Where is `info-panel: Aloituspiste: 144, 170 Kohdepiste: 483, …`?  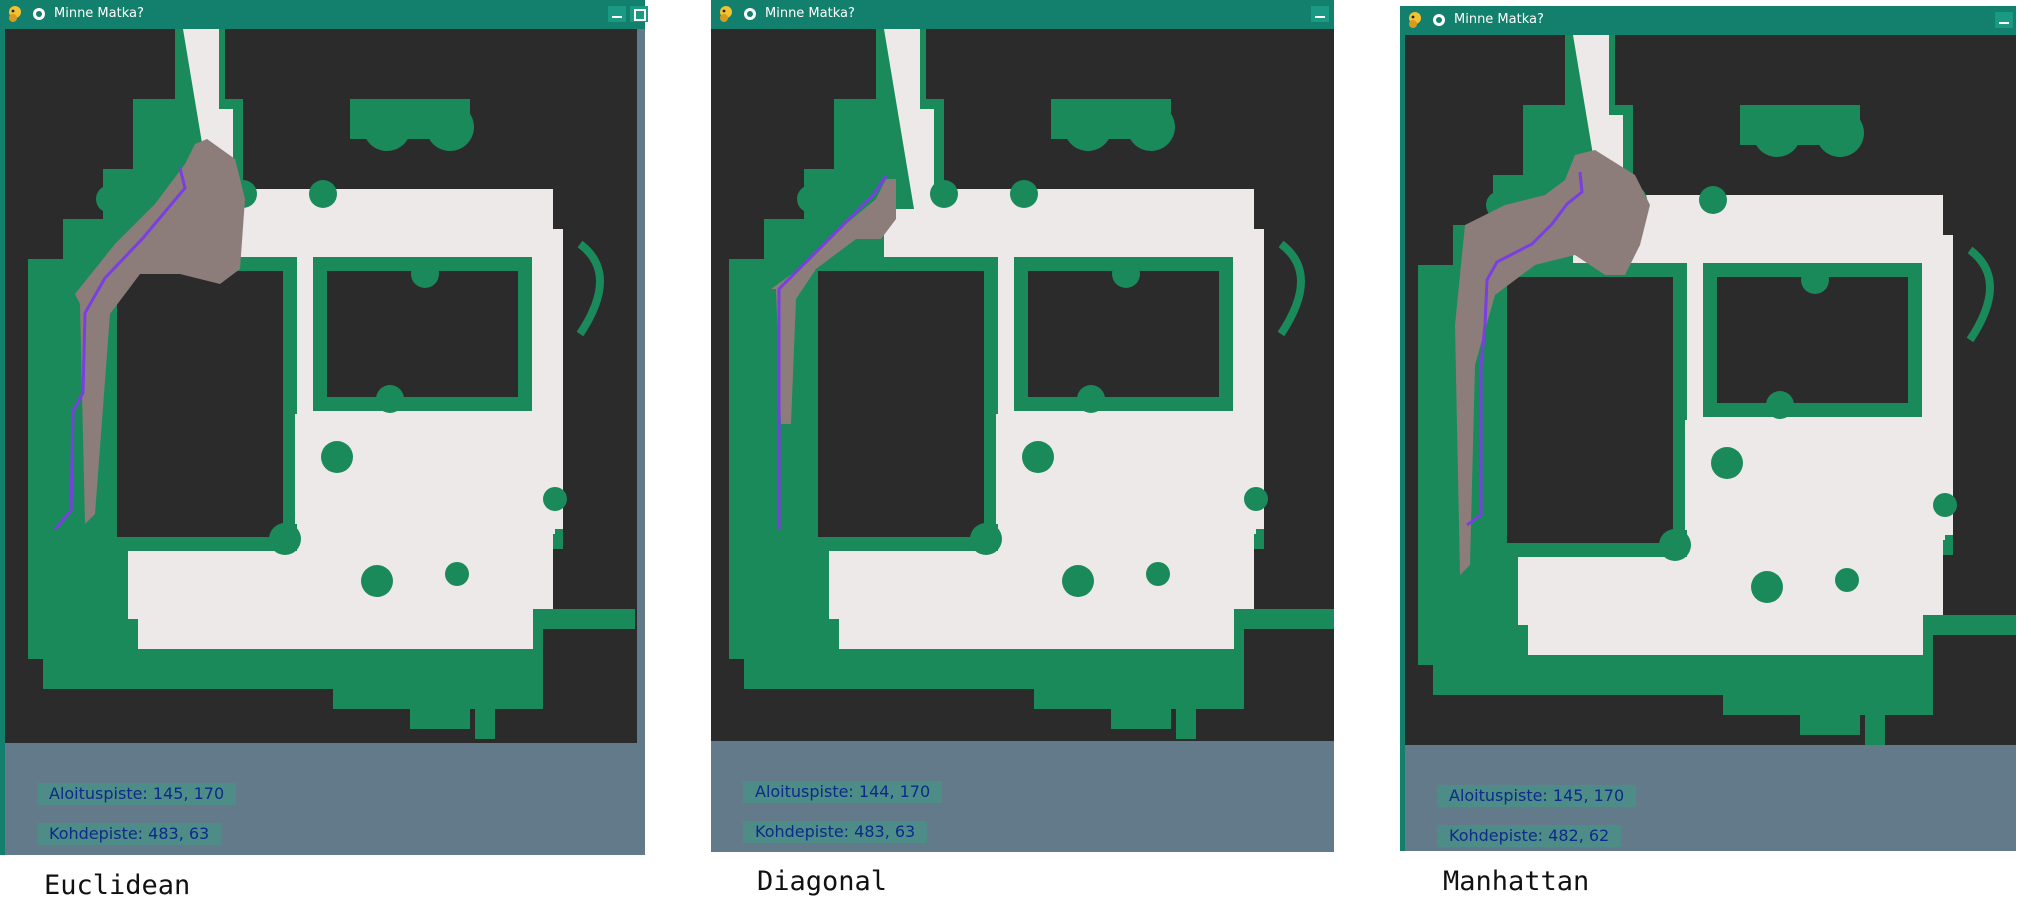 info-panel: Aloituspiste: 144, 170 Kohdepiste: 483, … is located at coordinates (1022, 796).